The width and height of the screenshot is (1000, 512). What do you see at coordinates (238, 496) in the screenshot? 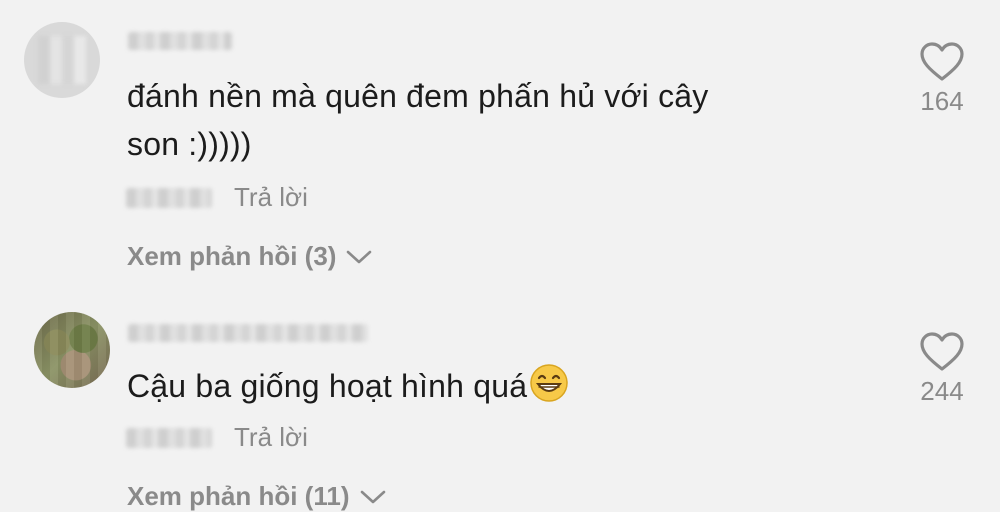
I see `view-replies-label: Xem phản hồi (11)` at bounding box center [238, 496].